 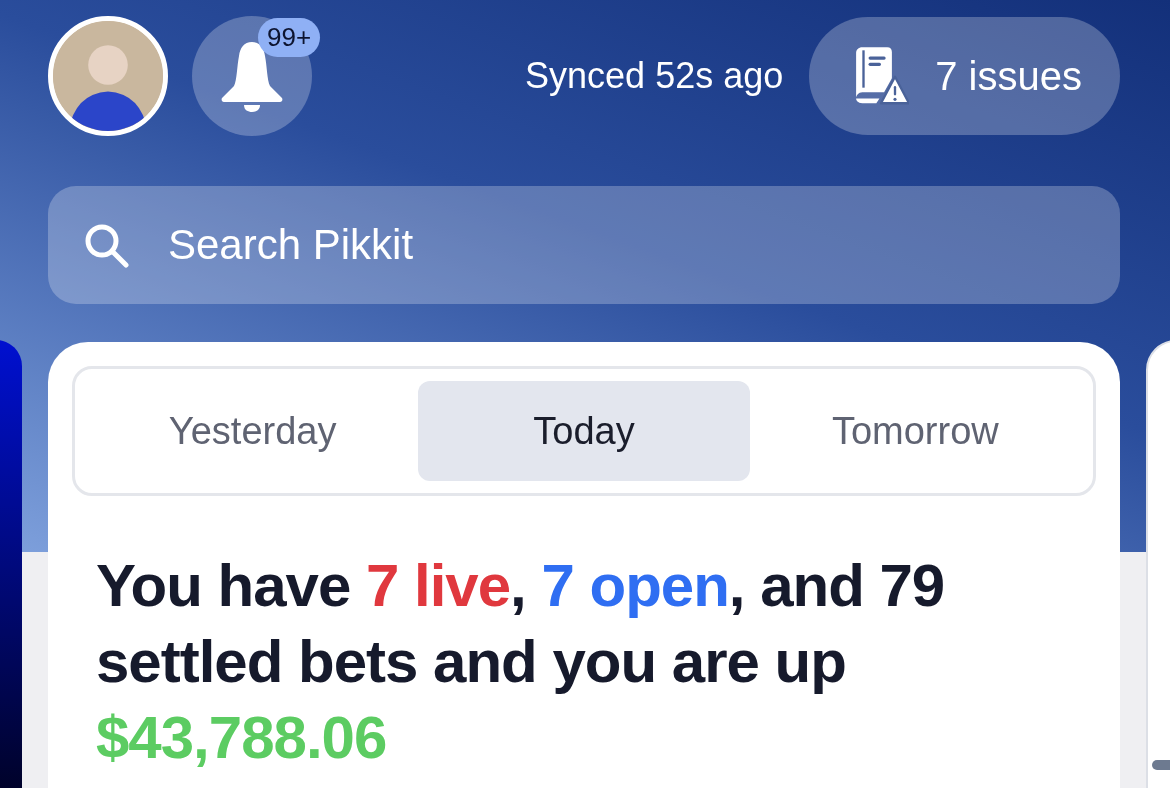 I want to click on book-warning-icon, so click(x=881, y=76).